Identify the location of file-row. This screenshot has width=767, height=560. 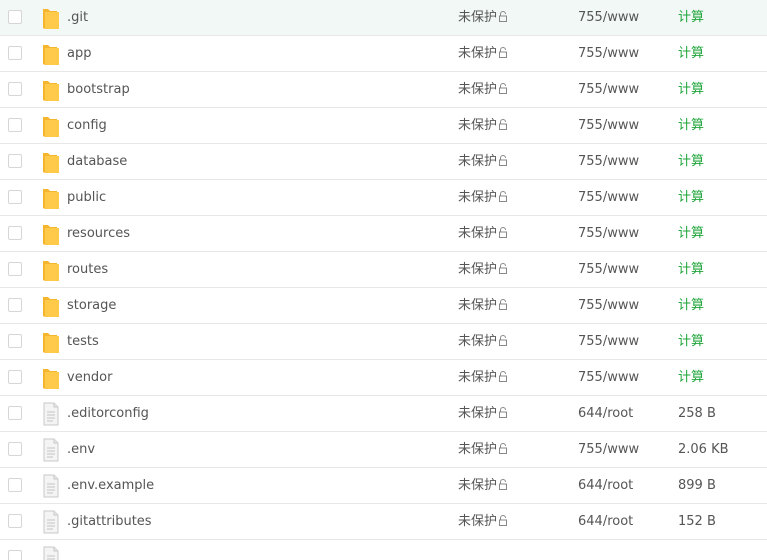
(383, 550).